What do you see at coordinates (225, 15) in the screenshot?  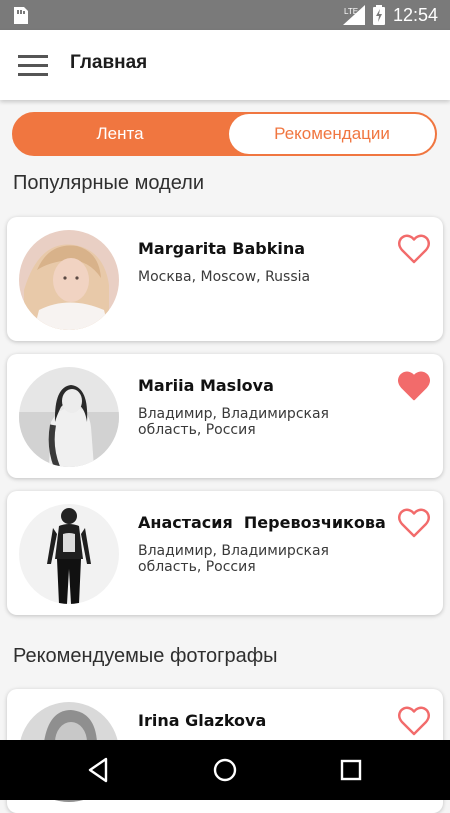 I see `status-bar: LTE 12:54` at bounding box center [225, 15].